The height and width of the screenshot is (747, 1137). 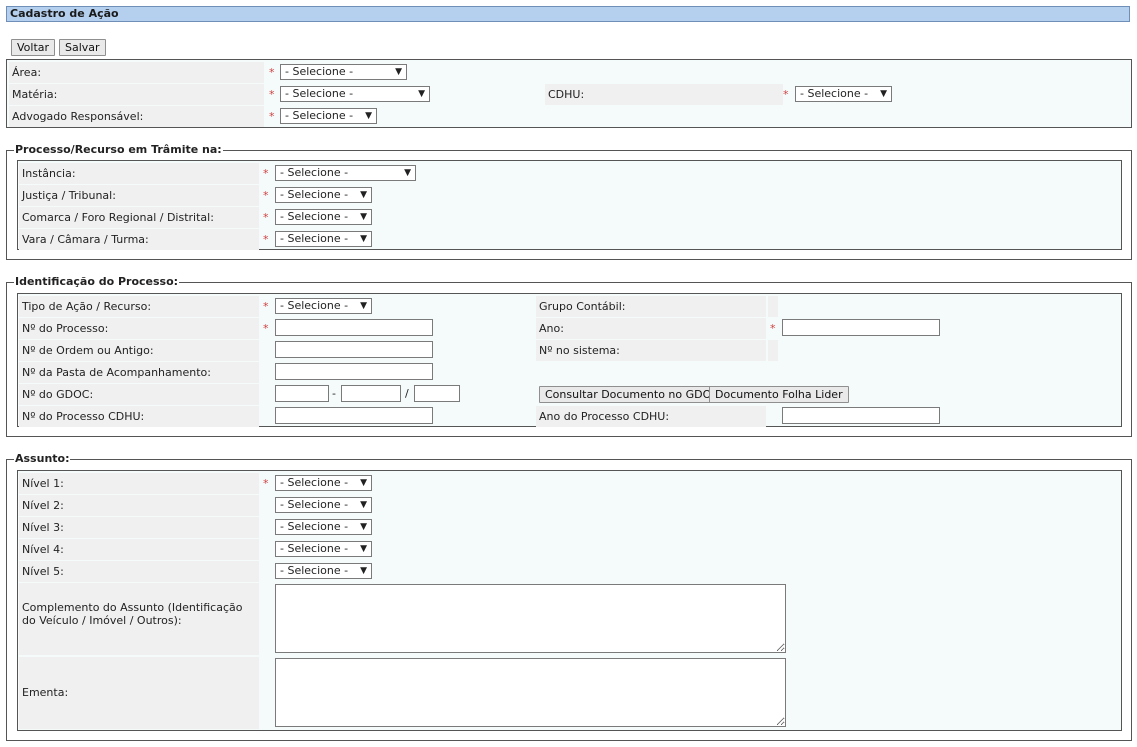 What do you see at coordinates (651, 416) in the screenshot?
I see `ano-processo-cdhu-label: Ano do Processo CDHU:` at bounding box center [651, 416].